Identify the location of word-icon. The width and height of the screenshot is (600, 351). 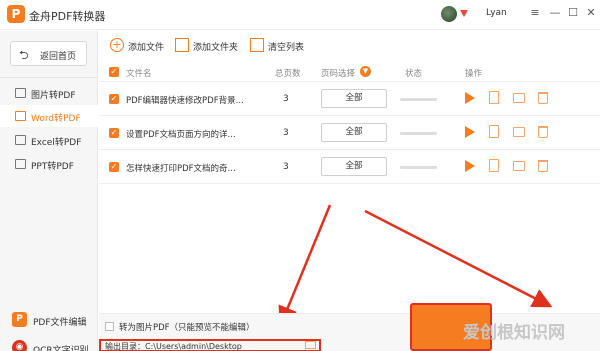
(20, 116).